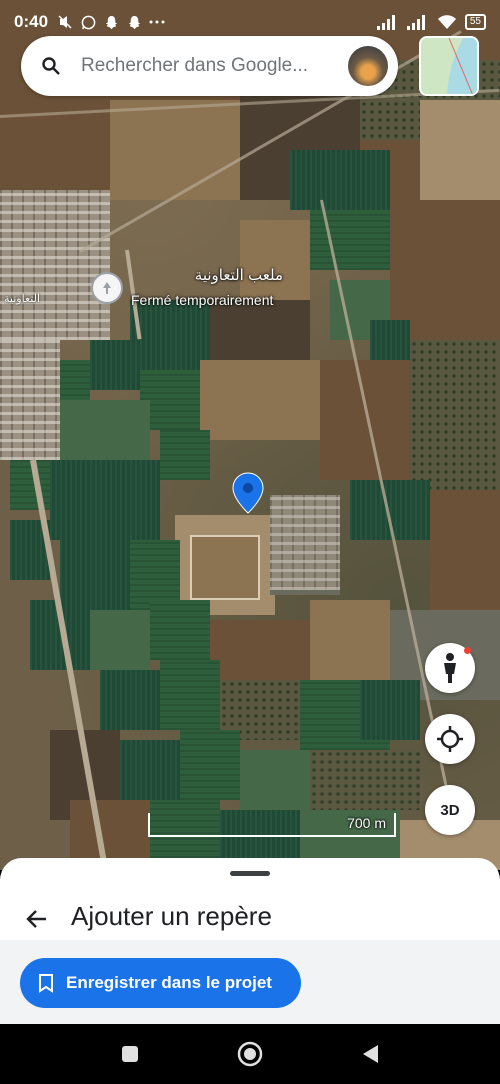  Describe the element at coordinates (366, 823) in the screenshot. I see `scale-label: 700 m` at that location.